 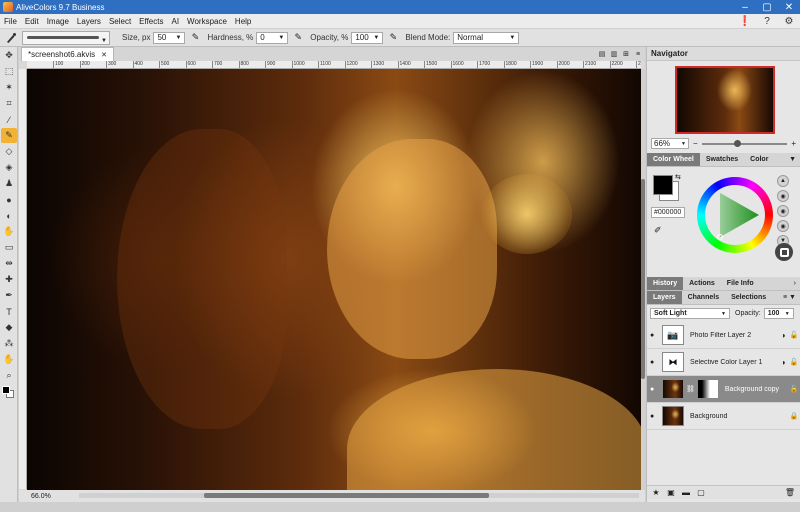 I want to click on transform-tool-icon: ⇹, so click(x=9, y=263).